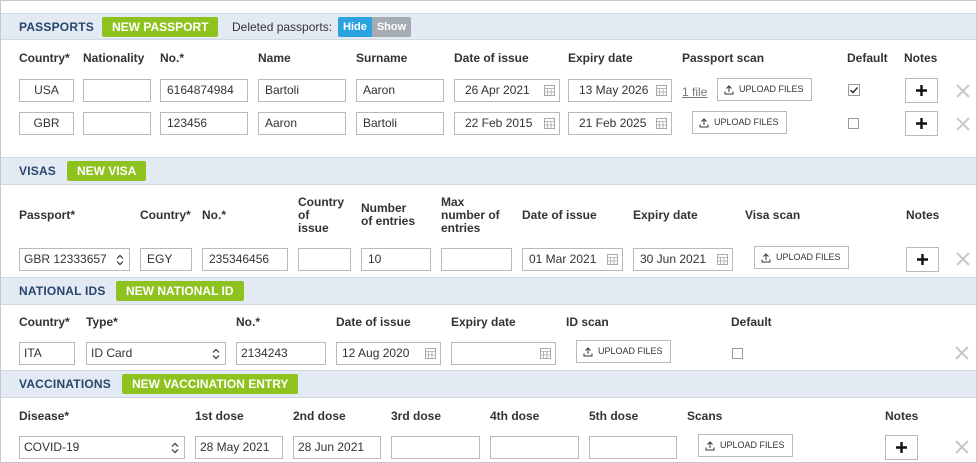 Image resolution: width=977 pixels, height=463 pixels. Describe the element at coordinates (302, 123) in the screenshot. I see `passport-name-field: Aaron` at that location.